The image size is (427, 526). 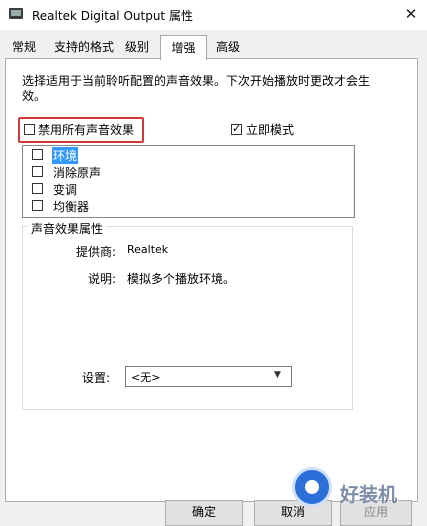 I want to click on close-icon: ✕, so click(x=411, y=14).